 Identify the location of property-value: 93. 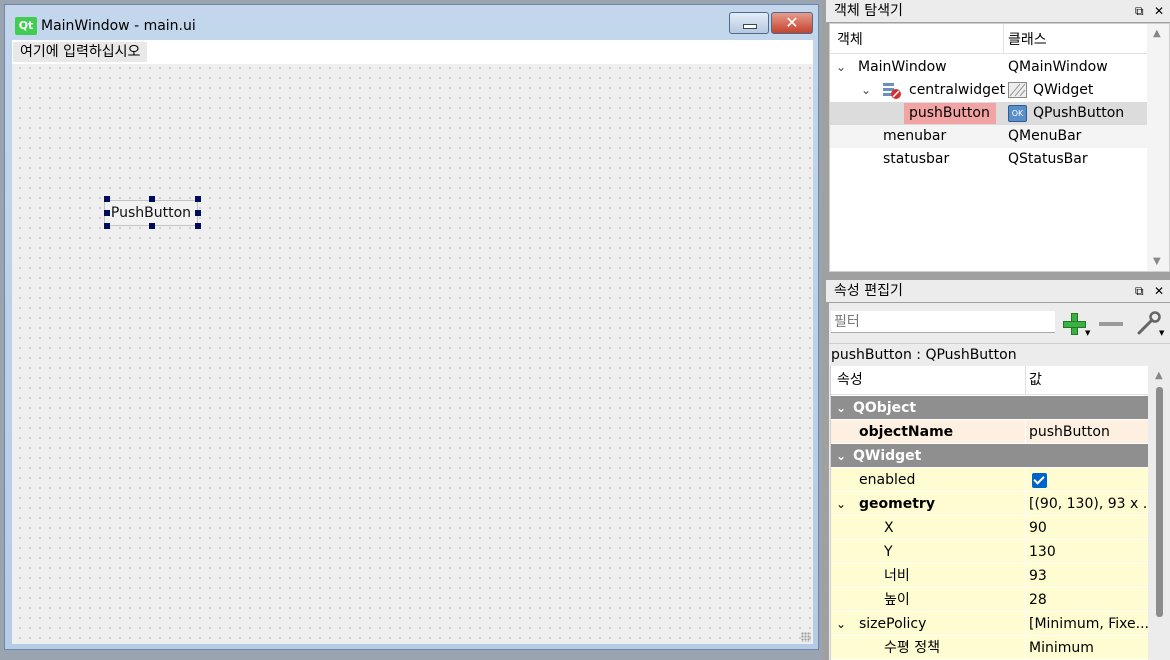
(1088, 576).